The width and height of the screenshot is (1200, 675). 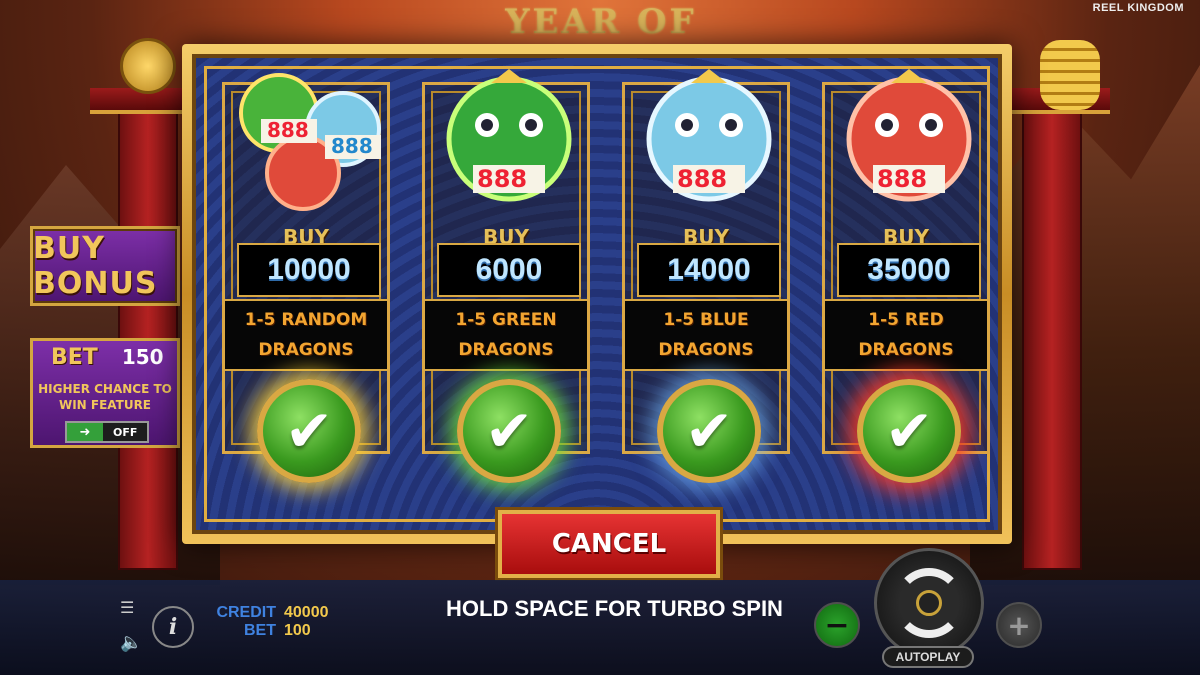 I want to click on feature-card-blue: 888 BUY 14000 1-5 BLUE DRAGONS ✔, so click(x=706, y=276).